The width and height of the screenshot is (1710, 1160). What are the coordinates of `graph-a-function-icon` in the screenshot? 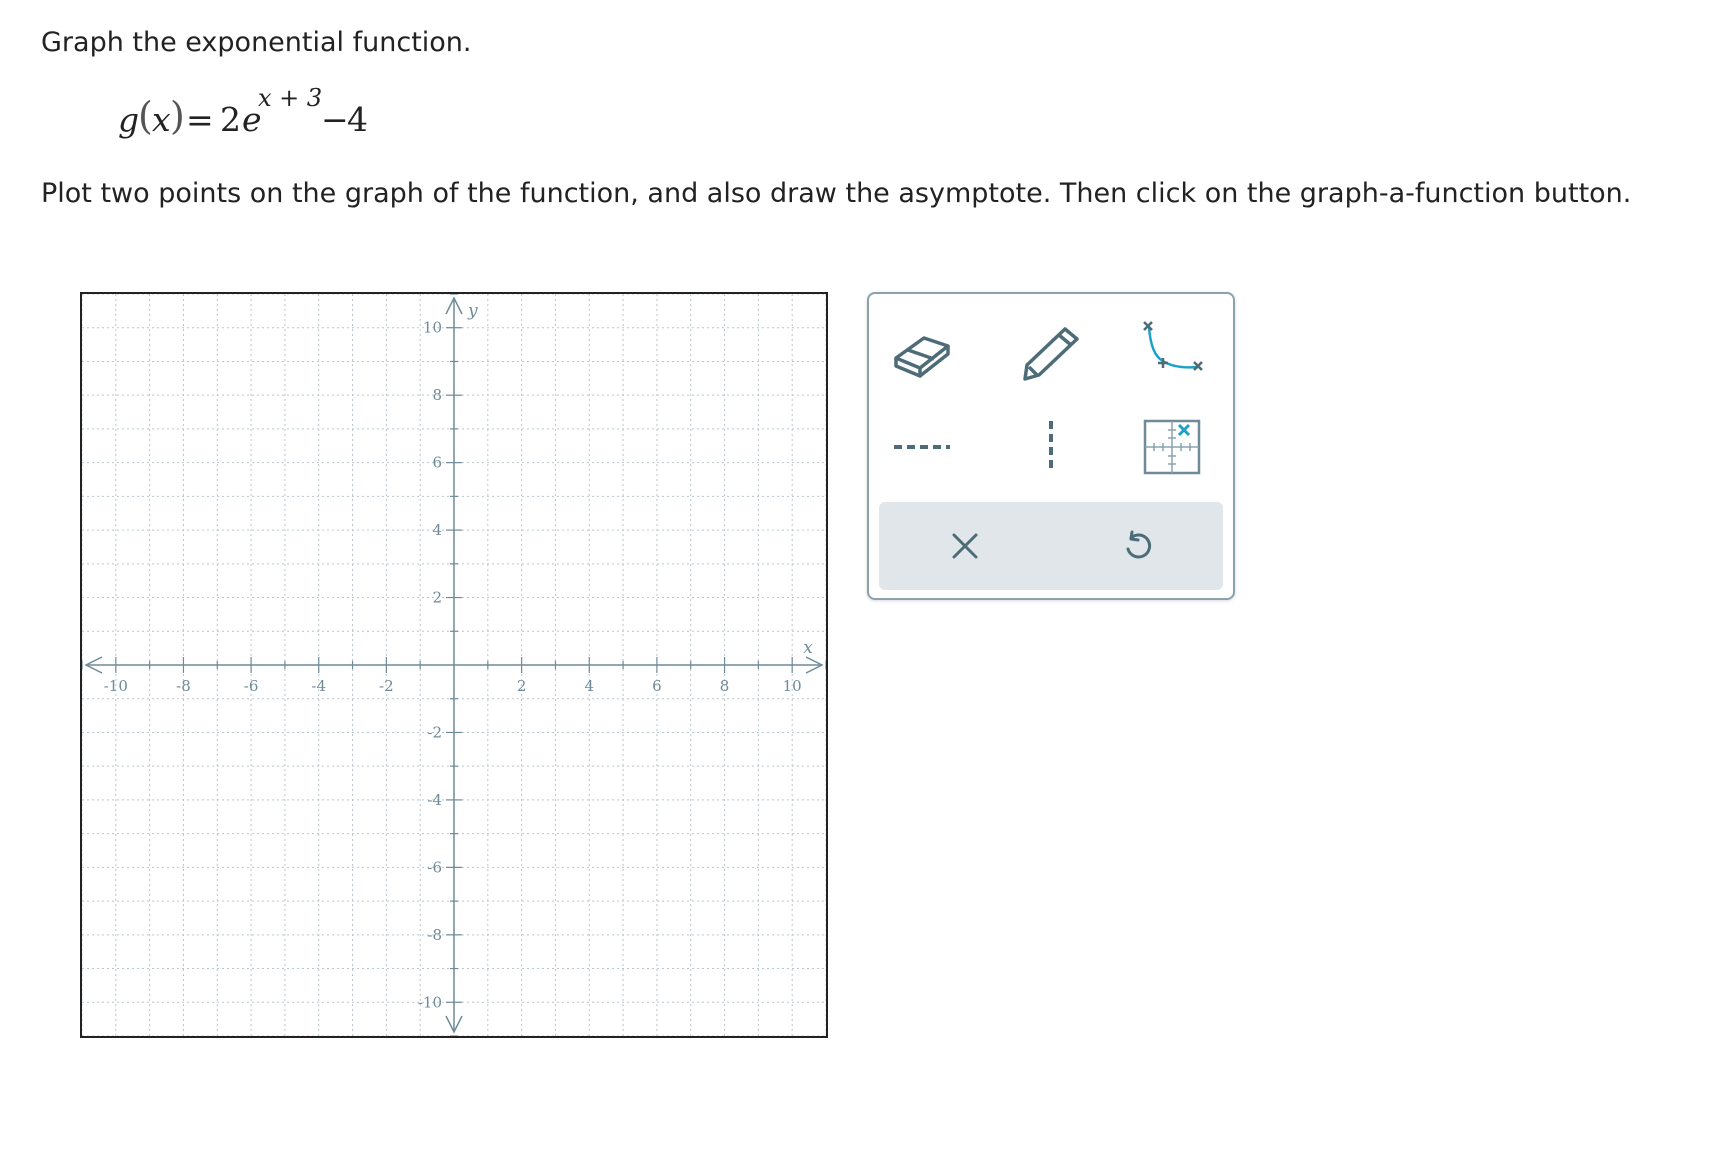 It's located at (1173, 346).